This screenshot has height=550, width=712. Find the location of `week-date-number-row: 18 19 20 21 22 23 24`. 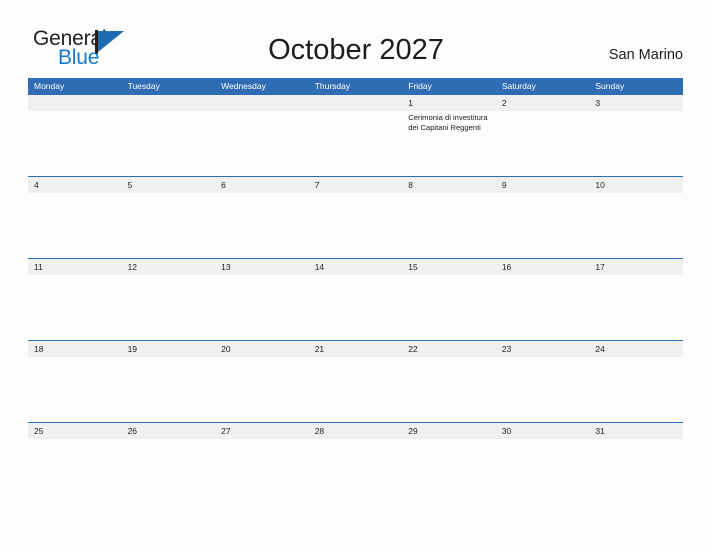

week-date-number-row: 18 19 20 21 22 23 24 is located at coordinates (355, 349).